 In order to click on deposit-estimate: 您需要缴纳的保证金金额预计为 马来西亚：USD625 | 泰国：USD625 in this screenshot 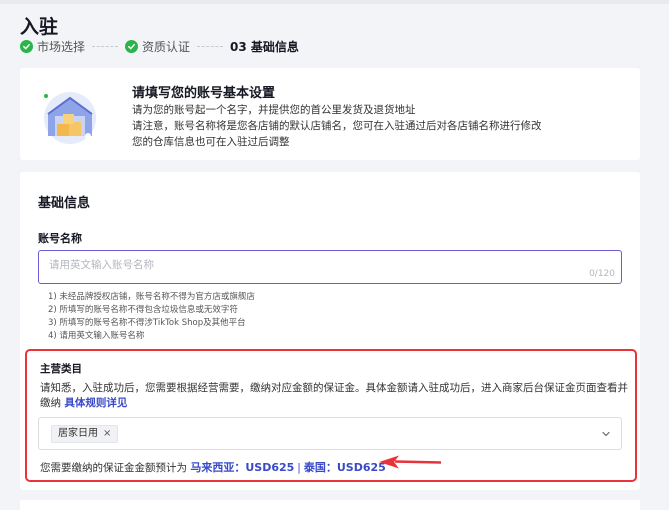, I will do `click(213, 467)`.